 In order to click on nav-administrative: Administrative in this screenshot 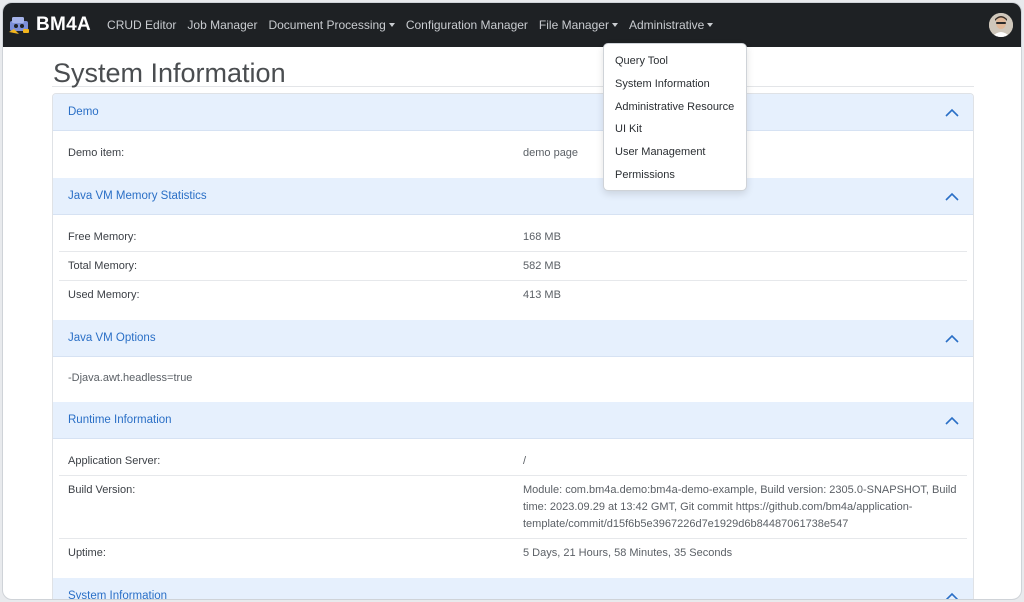, I will do `click(671, 25)`.